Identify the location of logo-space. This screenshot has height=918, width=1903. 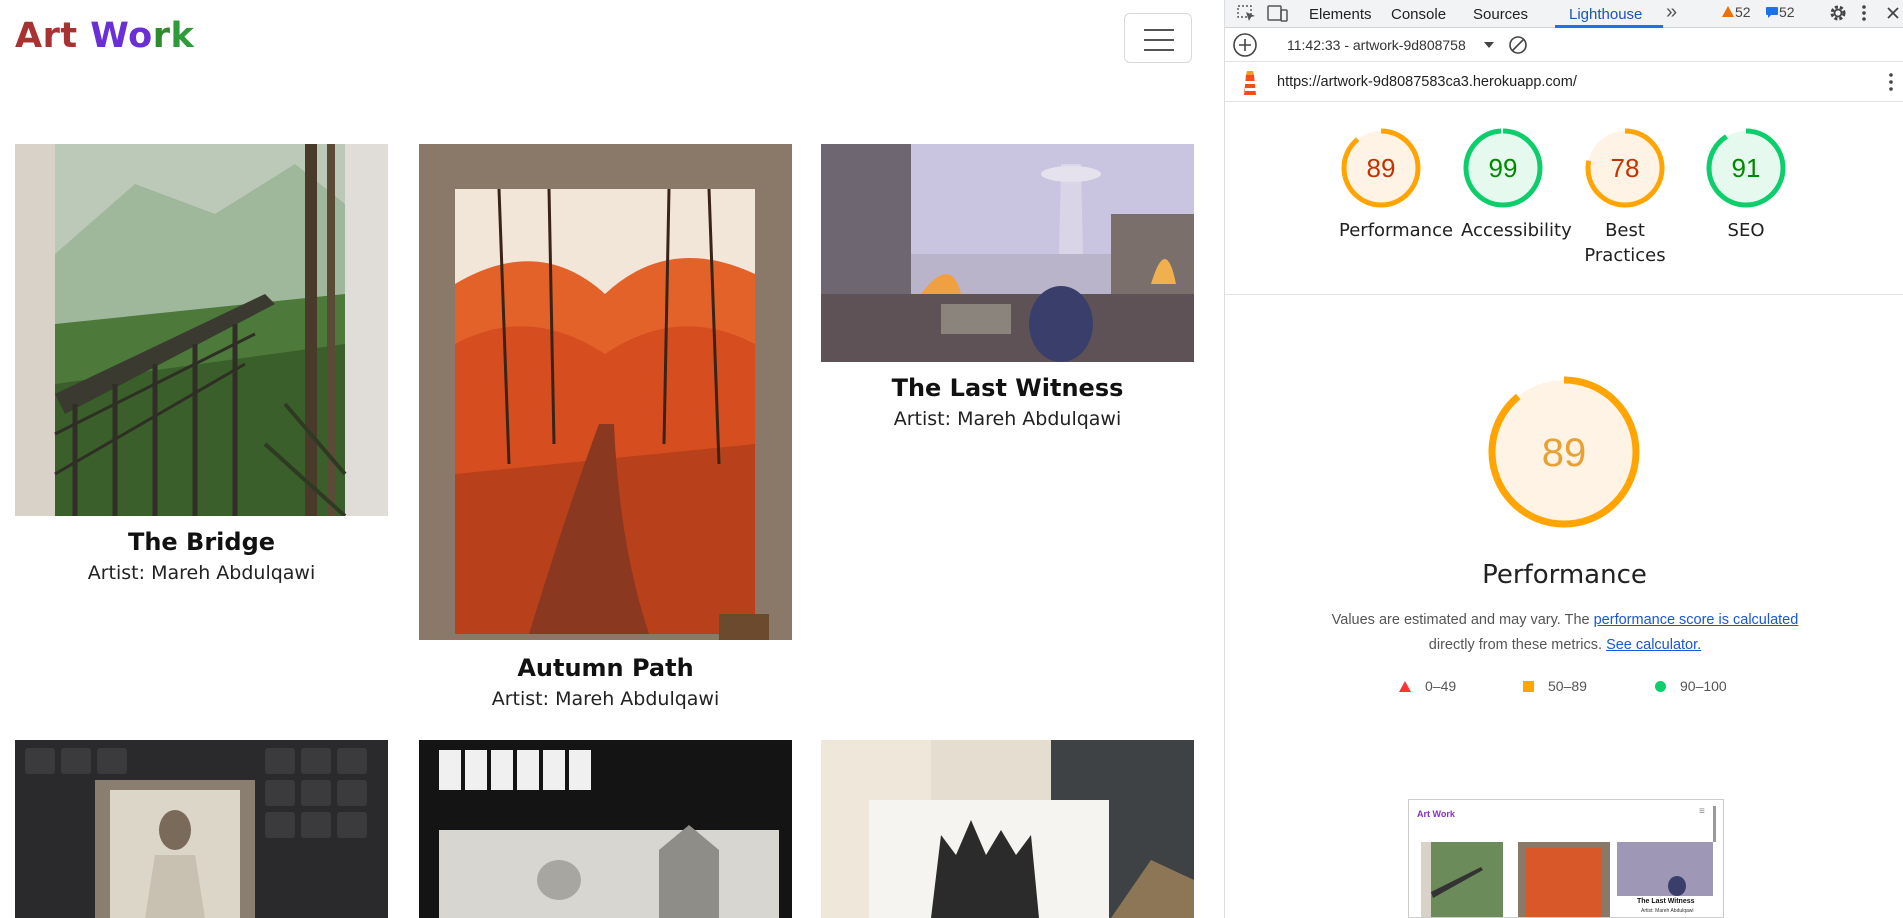
(84, 36).